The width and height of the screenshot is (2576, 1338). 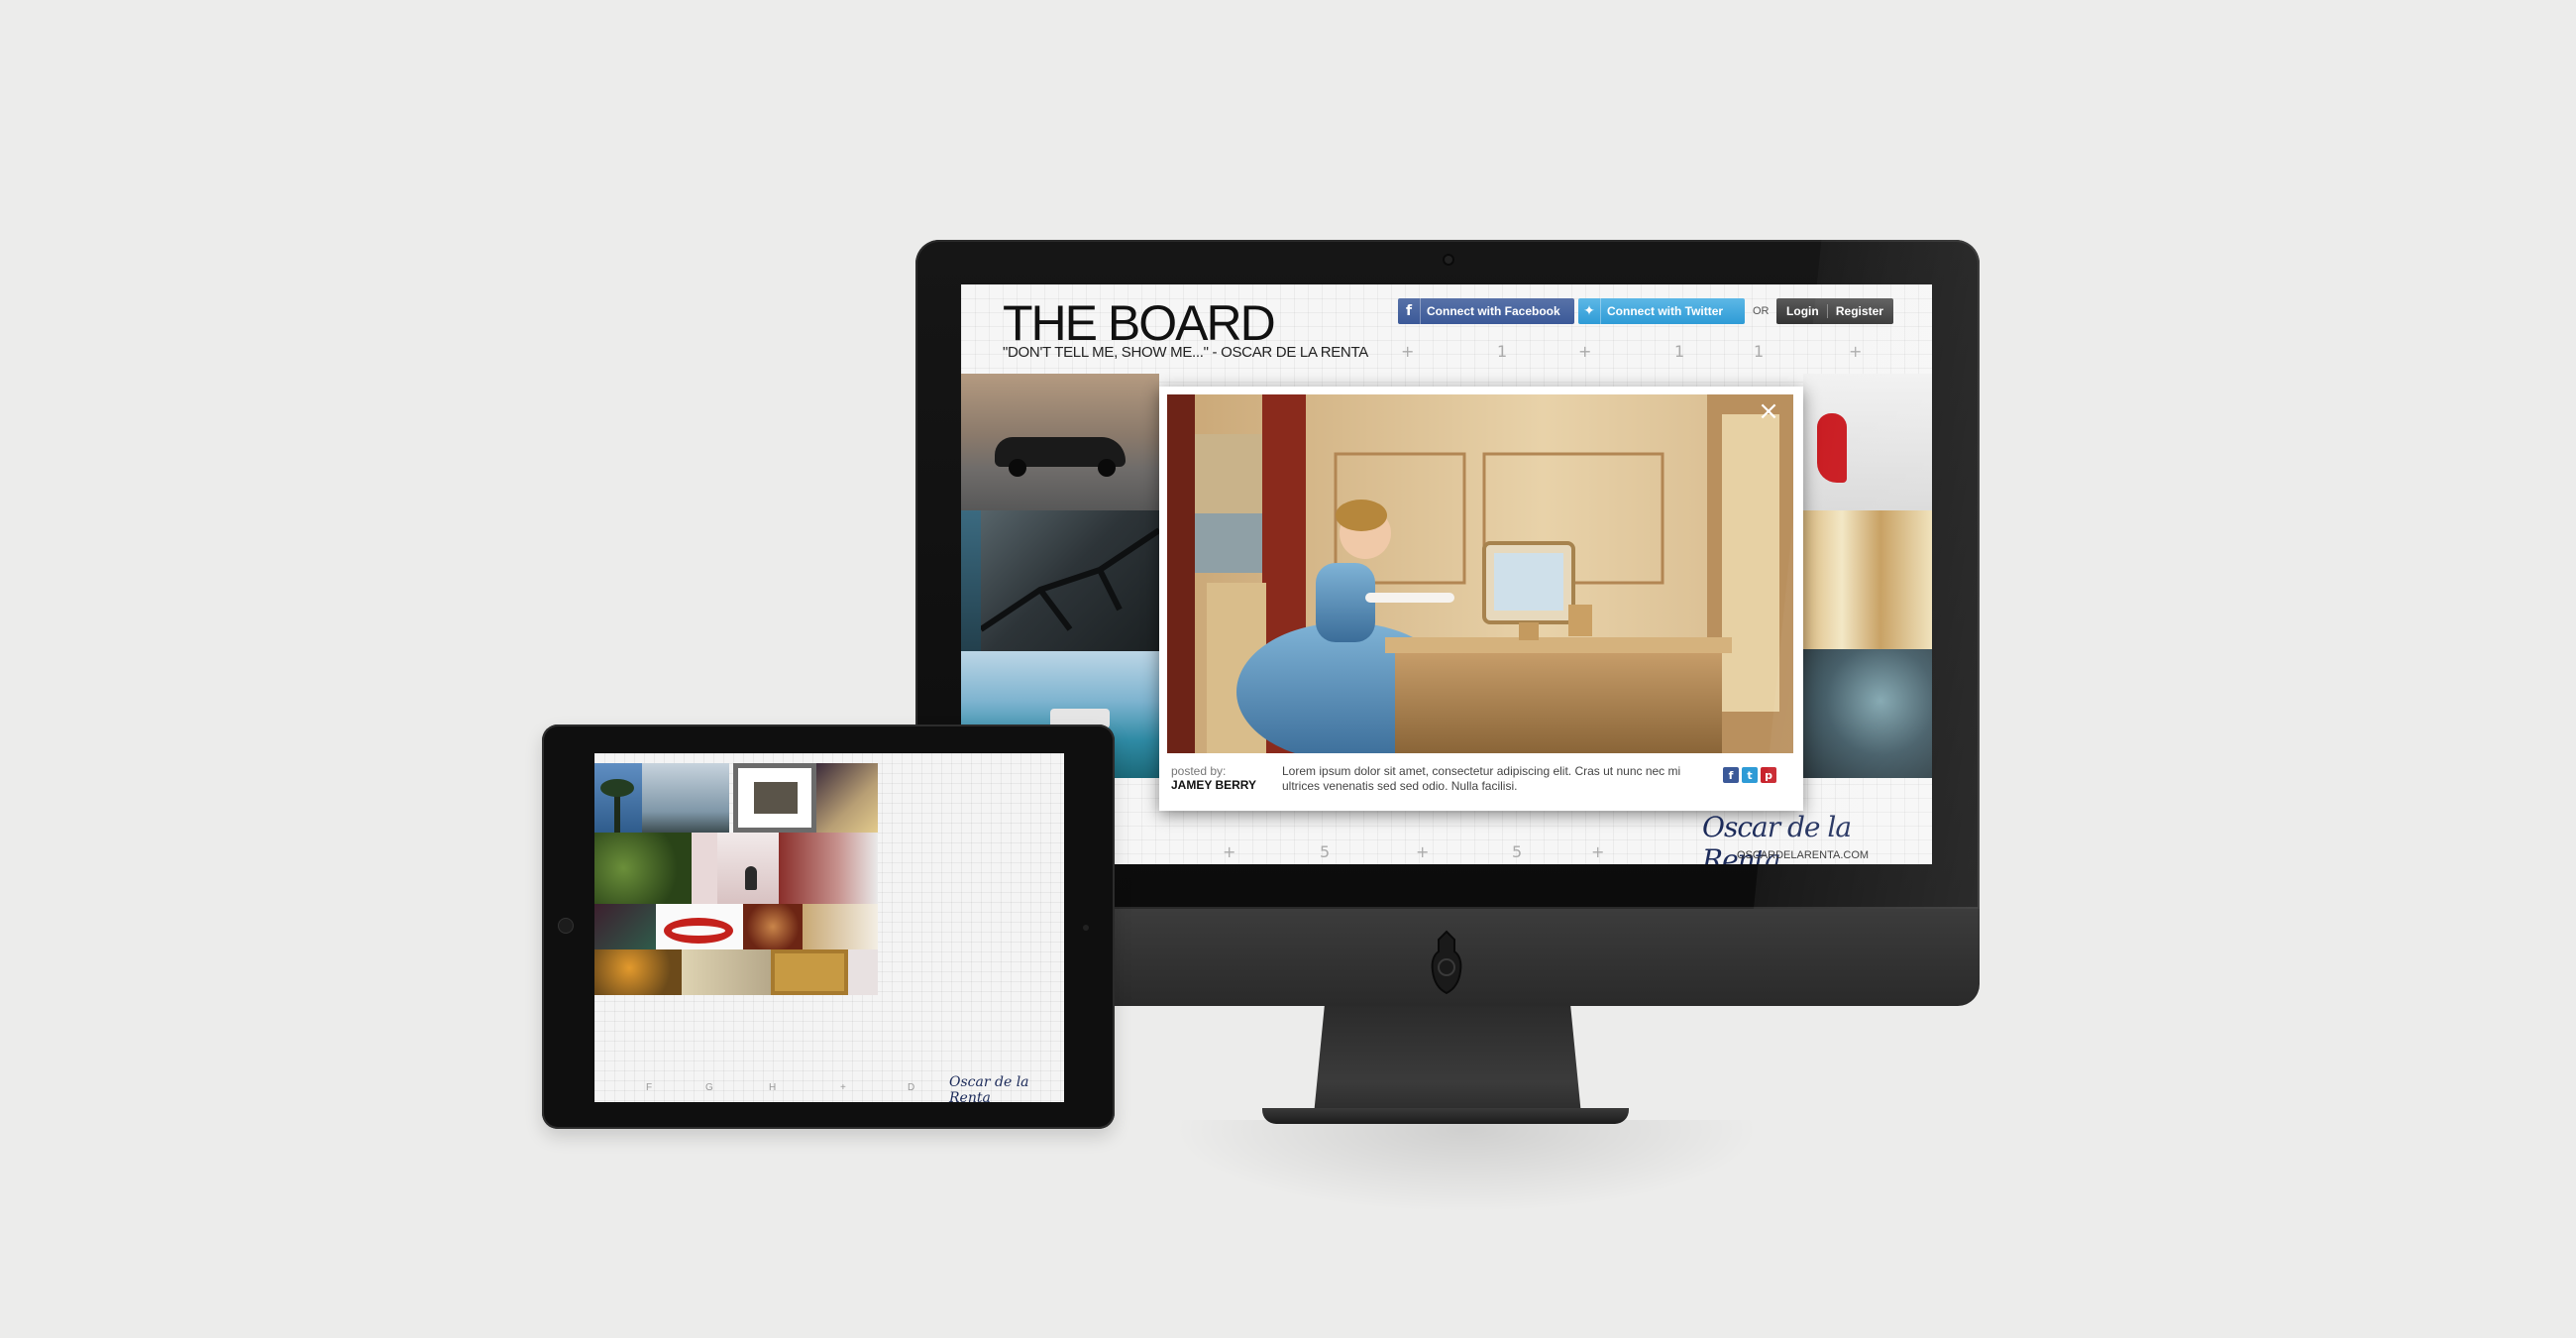 I want to click on imac-camera, so click(x=1448, y=260).